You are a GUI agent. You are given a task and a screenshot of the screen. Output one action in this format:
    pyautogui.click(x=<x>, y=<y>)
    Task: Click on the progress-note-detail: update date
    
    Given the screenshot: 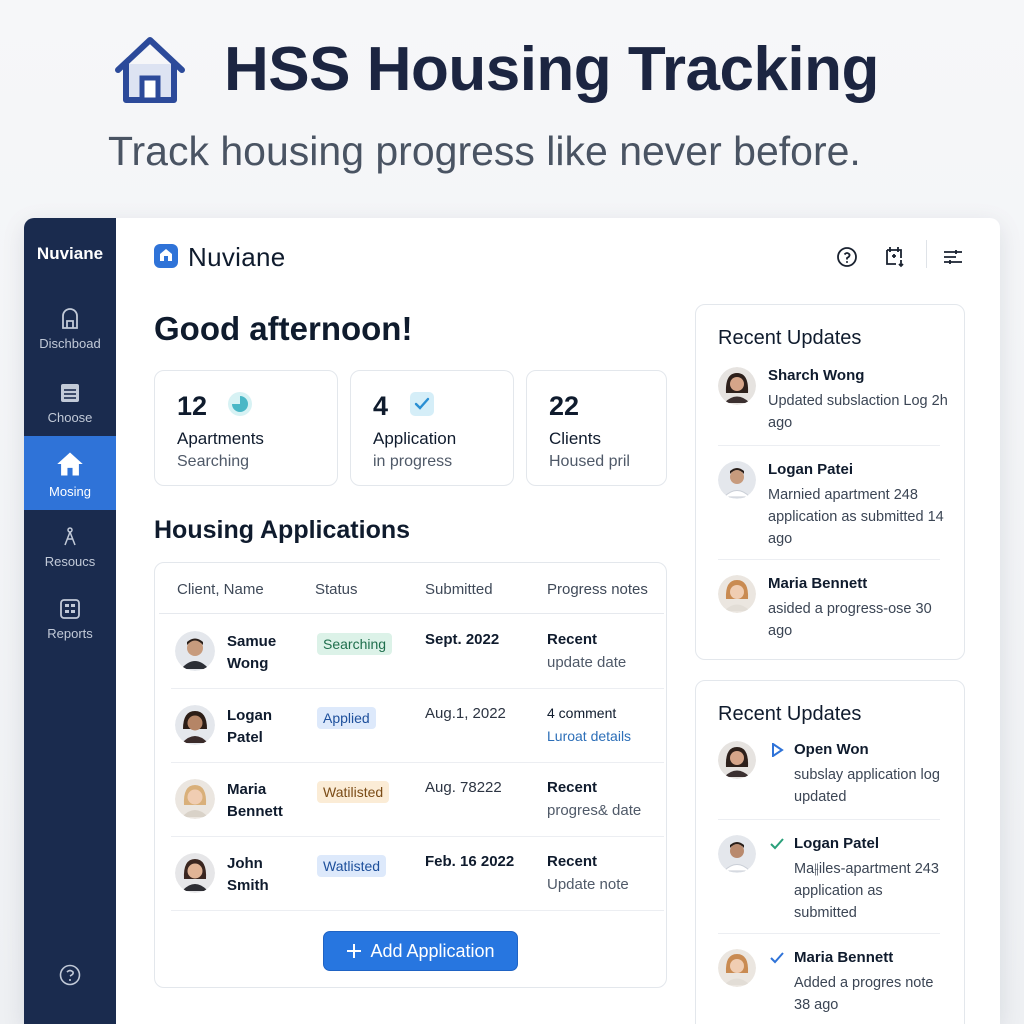 What is the action you would take?
    pyautogui.click(x=587, y=662)
    